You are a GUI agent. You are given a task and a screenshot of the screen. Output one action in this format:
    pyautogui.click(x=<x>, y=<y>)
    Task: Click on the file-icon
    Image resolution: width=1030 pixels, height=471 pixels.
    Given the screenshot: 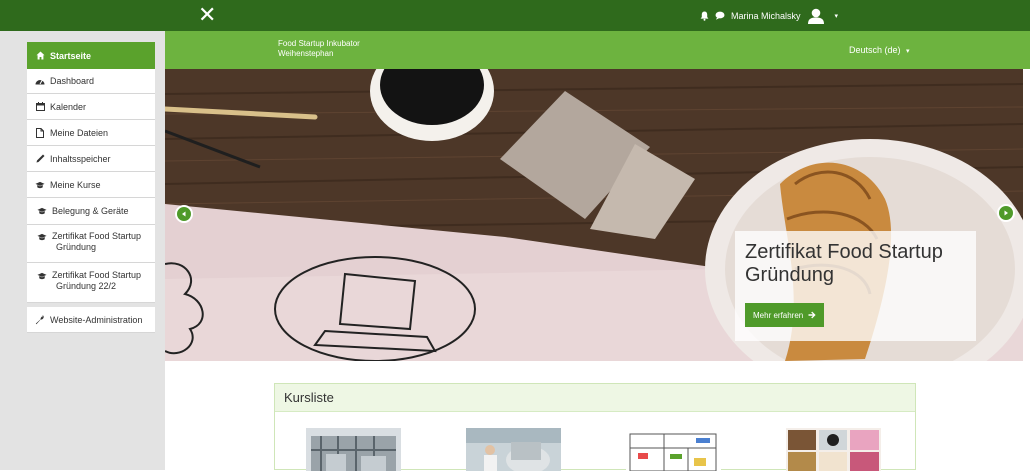 What is the action you would take?
    pyautogui.click(x=40, y=132)
    